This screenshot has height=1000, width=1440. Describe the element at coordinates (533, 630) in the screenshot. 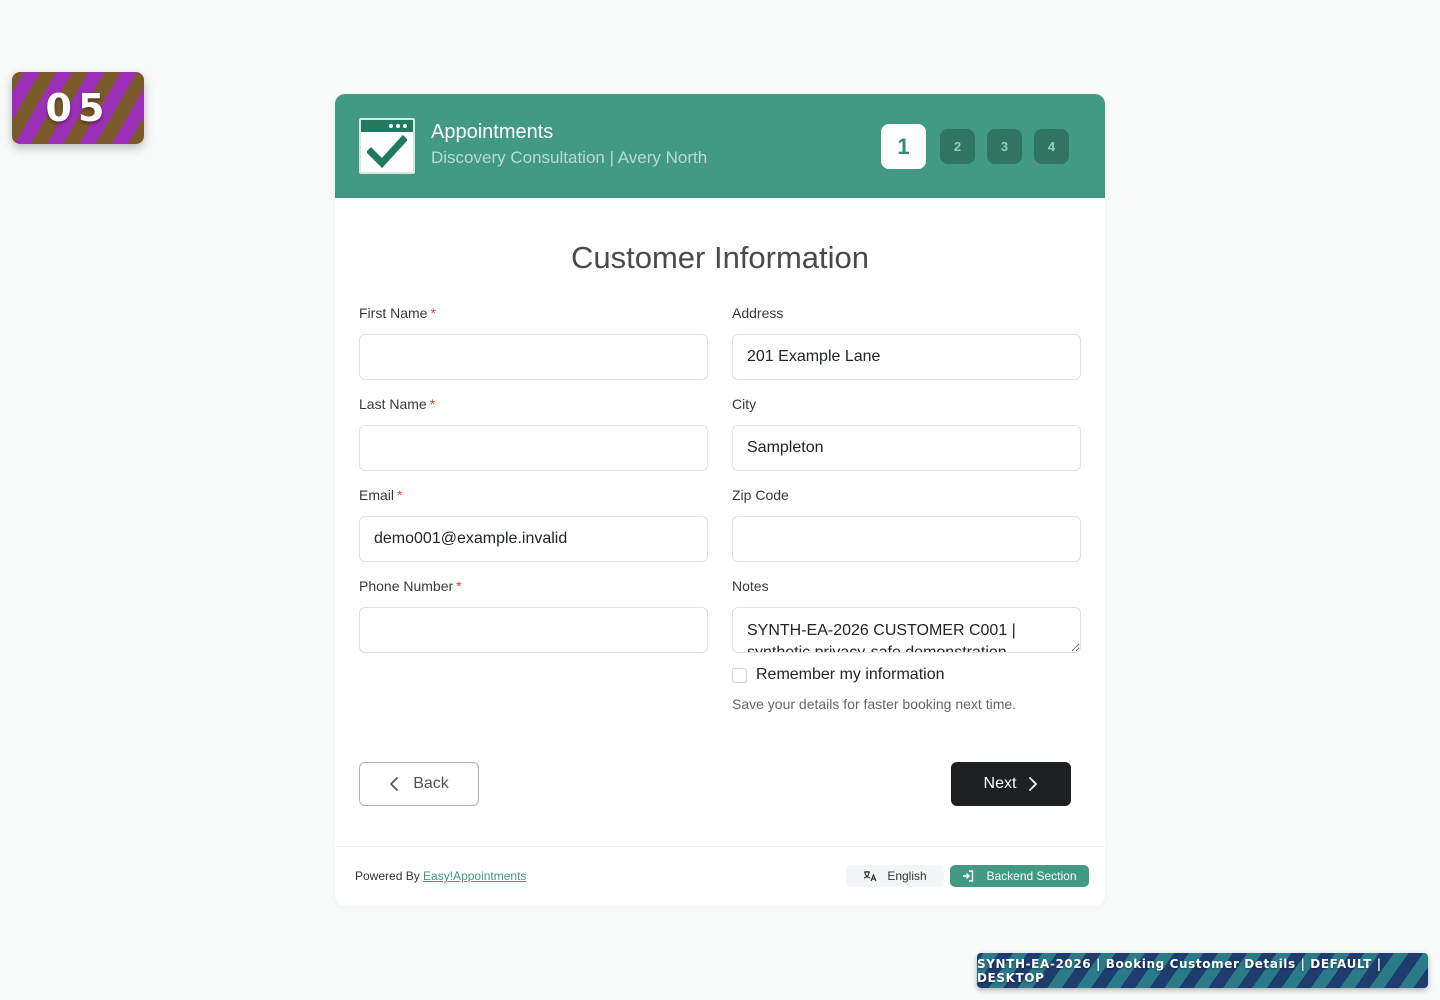

I see `phone-input` at that location.